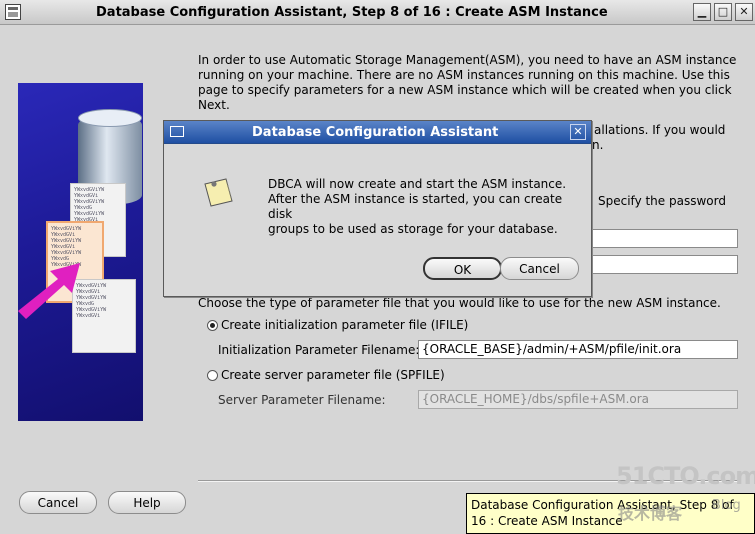  Describe the element at coordinates (660, 130) in the screenshot. I see `partial-text: allations. If you would` at that location.